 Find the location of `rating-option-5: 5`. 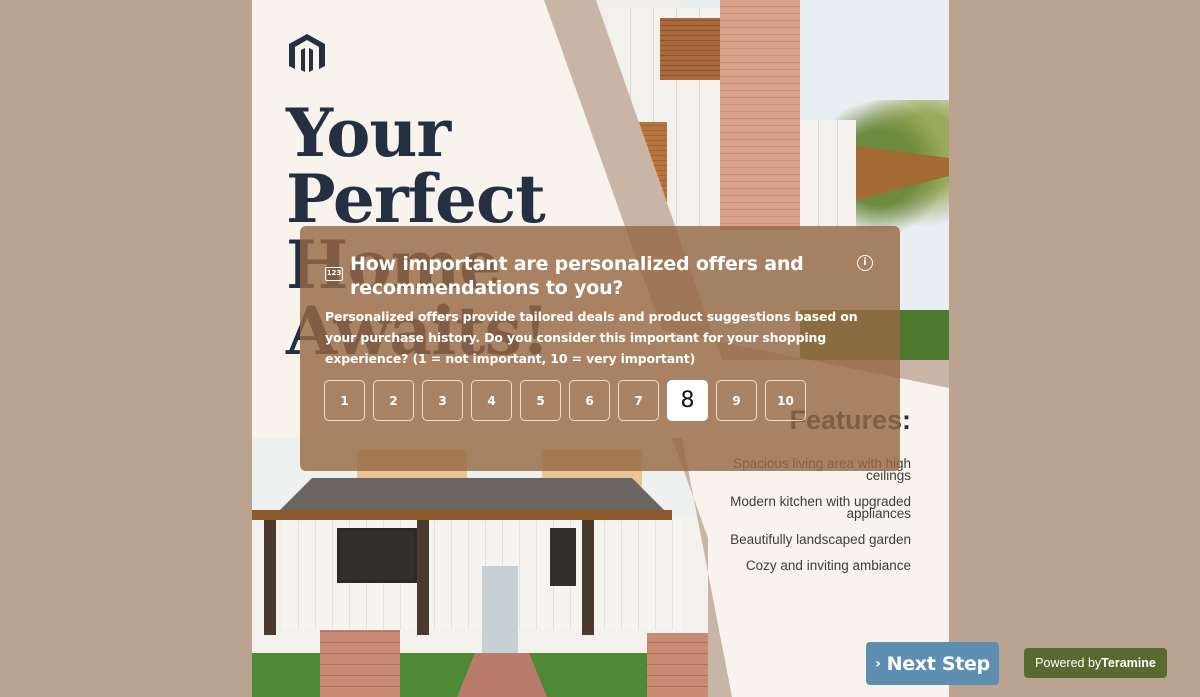

rating-option-5: 5 is located at coordinates (540, 400).